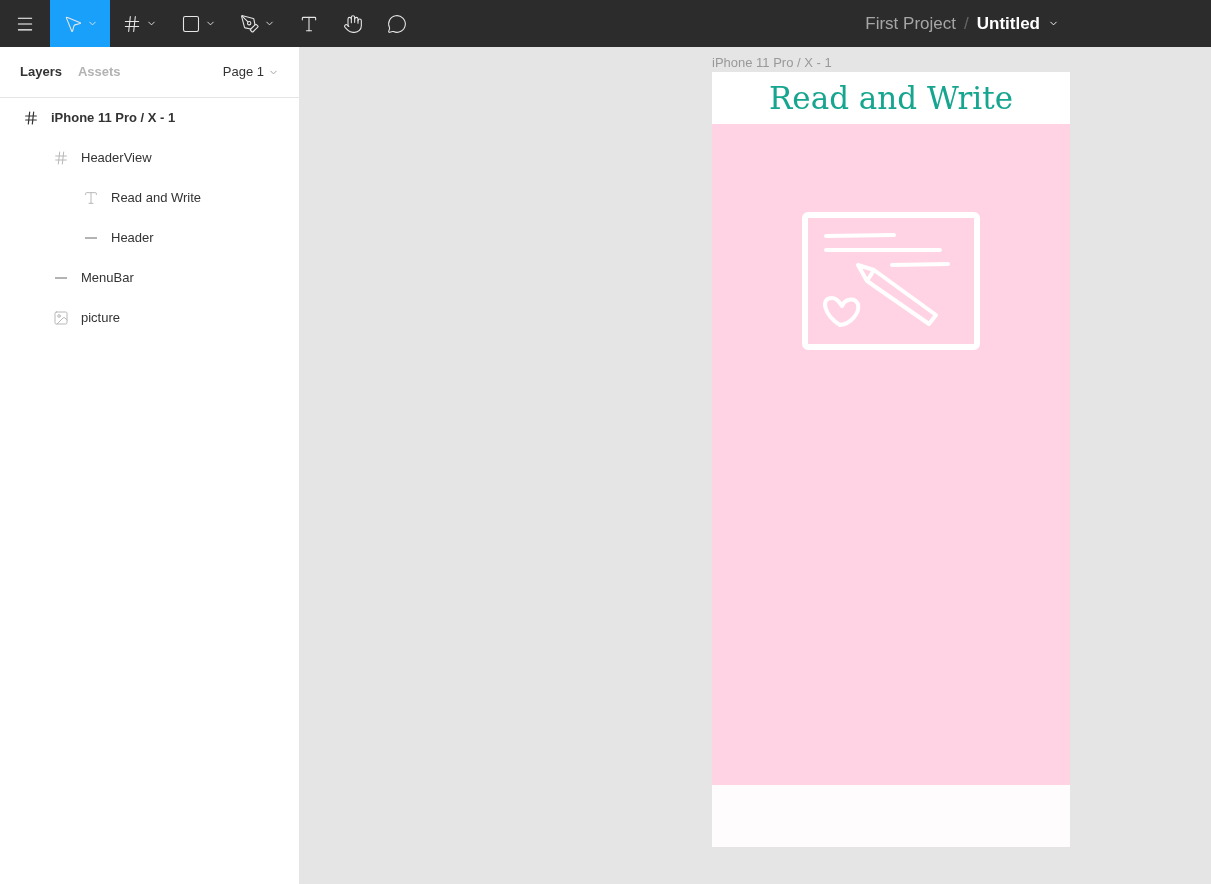 The image size is (1211, 884). What do you see at coordinates (149, 318) in the screenshot?
I see `layer-row: picture` at bounding box center [149, 318].